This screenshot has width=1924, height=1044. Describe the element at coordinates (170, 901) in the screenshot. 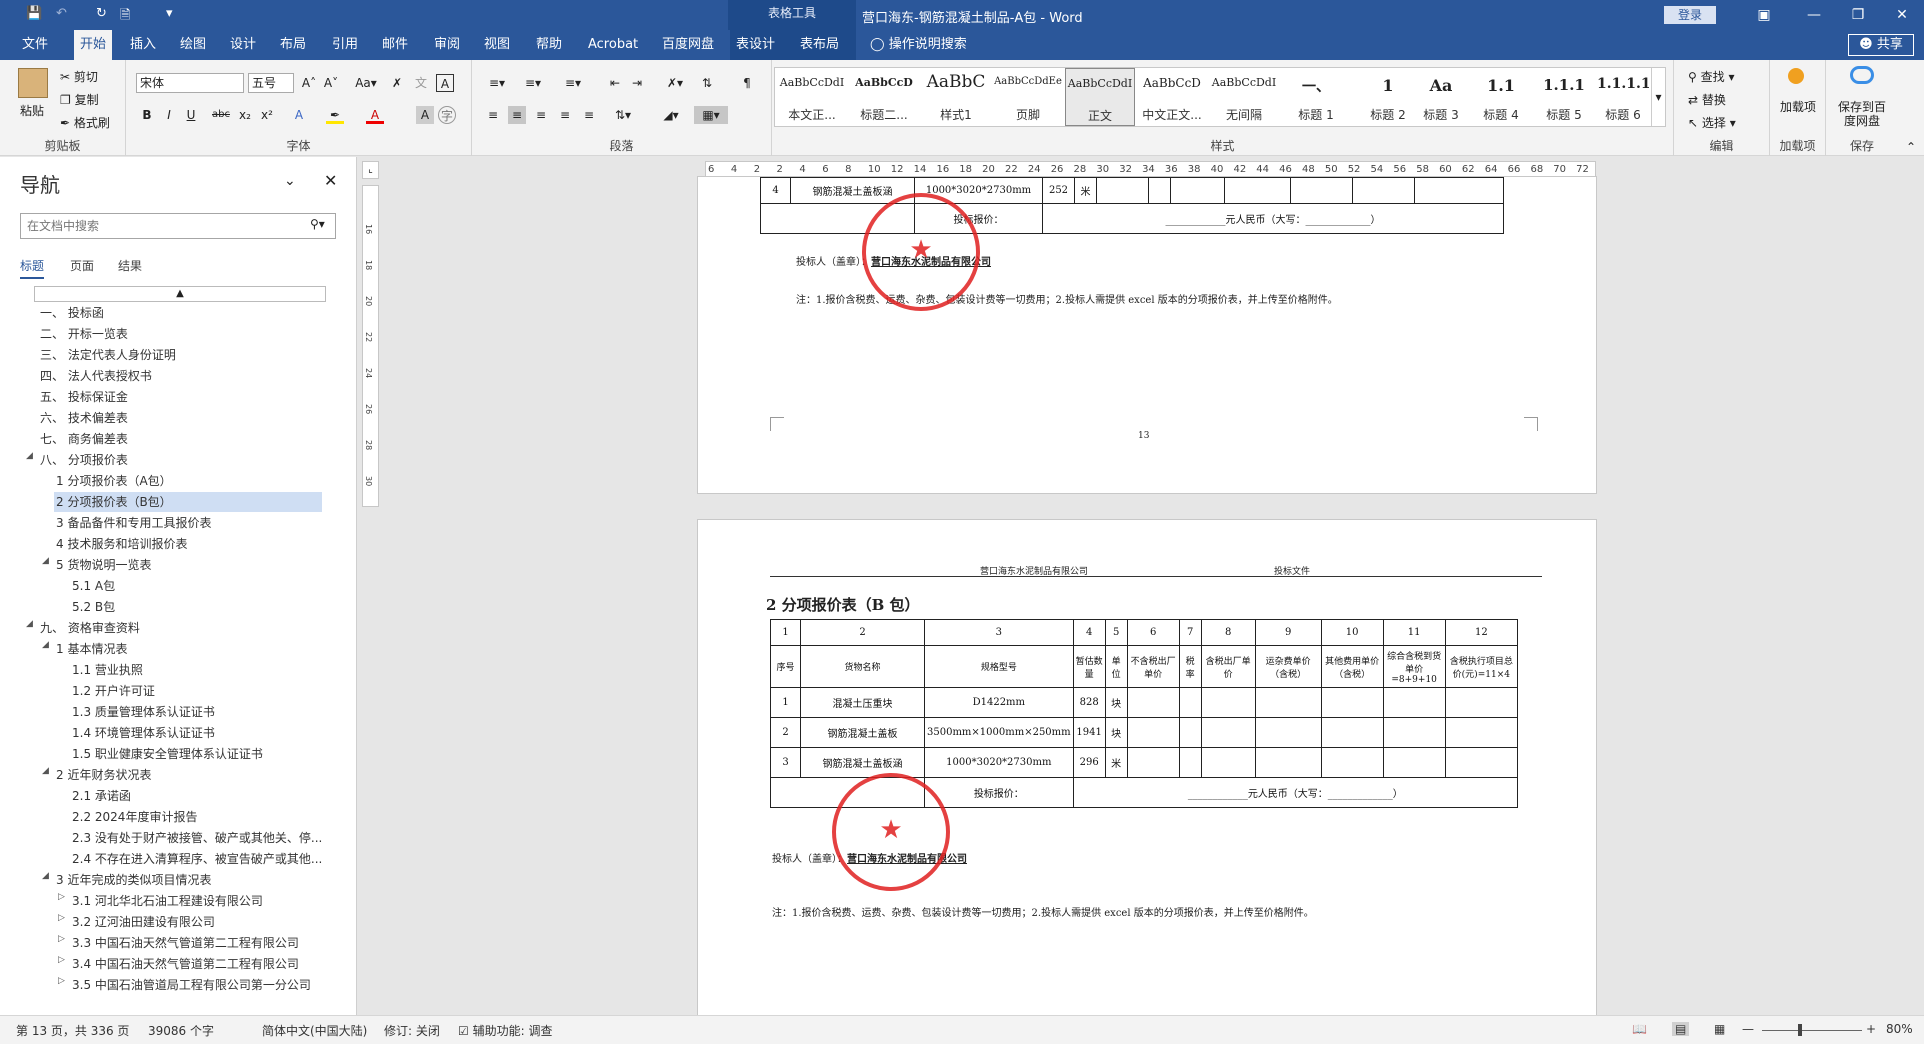

I see `nav-item: 3.1 河北华北石油工程建设有限公司` at that location.